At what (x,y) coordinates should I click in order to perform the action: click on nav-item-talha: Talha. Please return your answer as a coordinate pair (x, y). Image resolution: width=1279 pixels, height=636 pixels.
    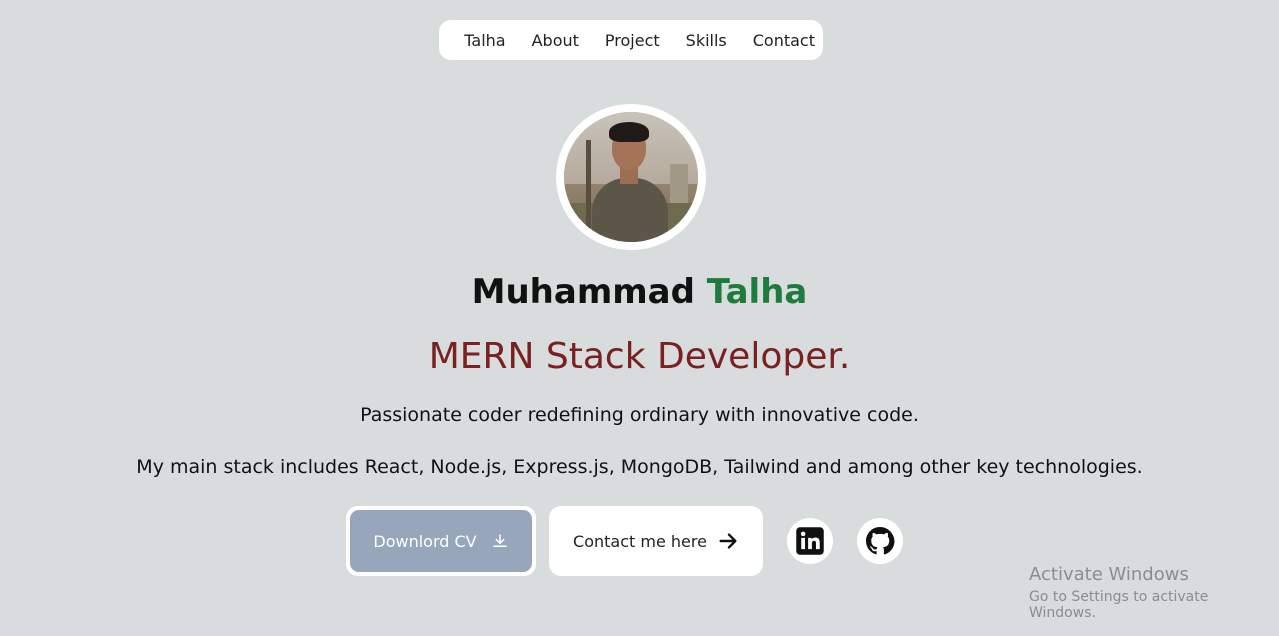
    Looking at the image, I should click on (484, 40).